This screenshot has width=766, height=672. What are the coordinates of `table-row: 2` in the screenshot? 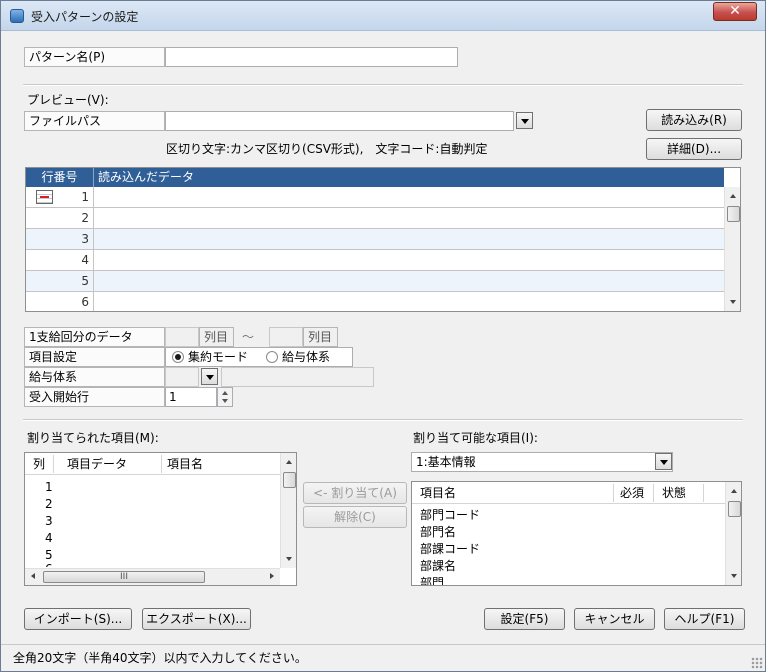 It's located at (375, 218).